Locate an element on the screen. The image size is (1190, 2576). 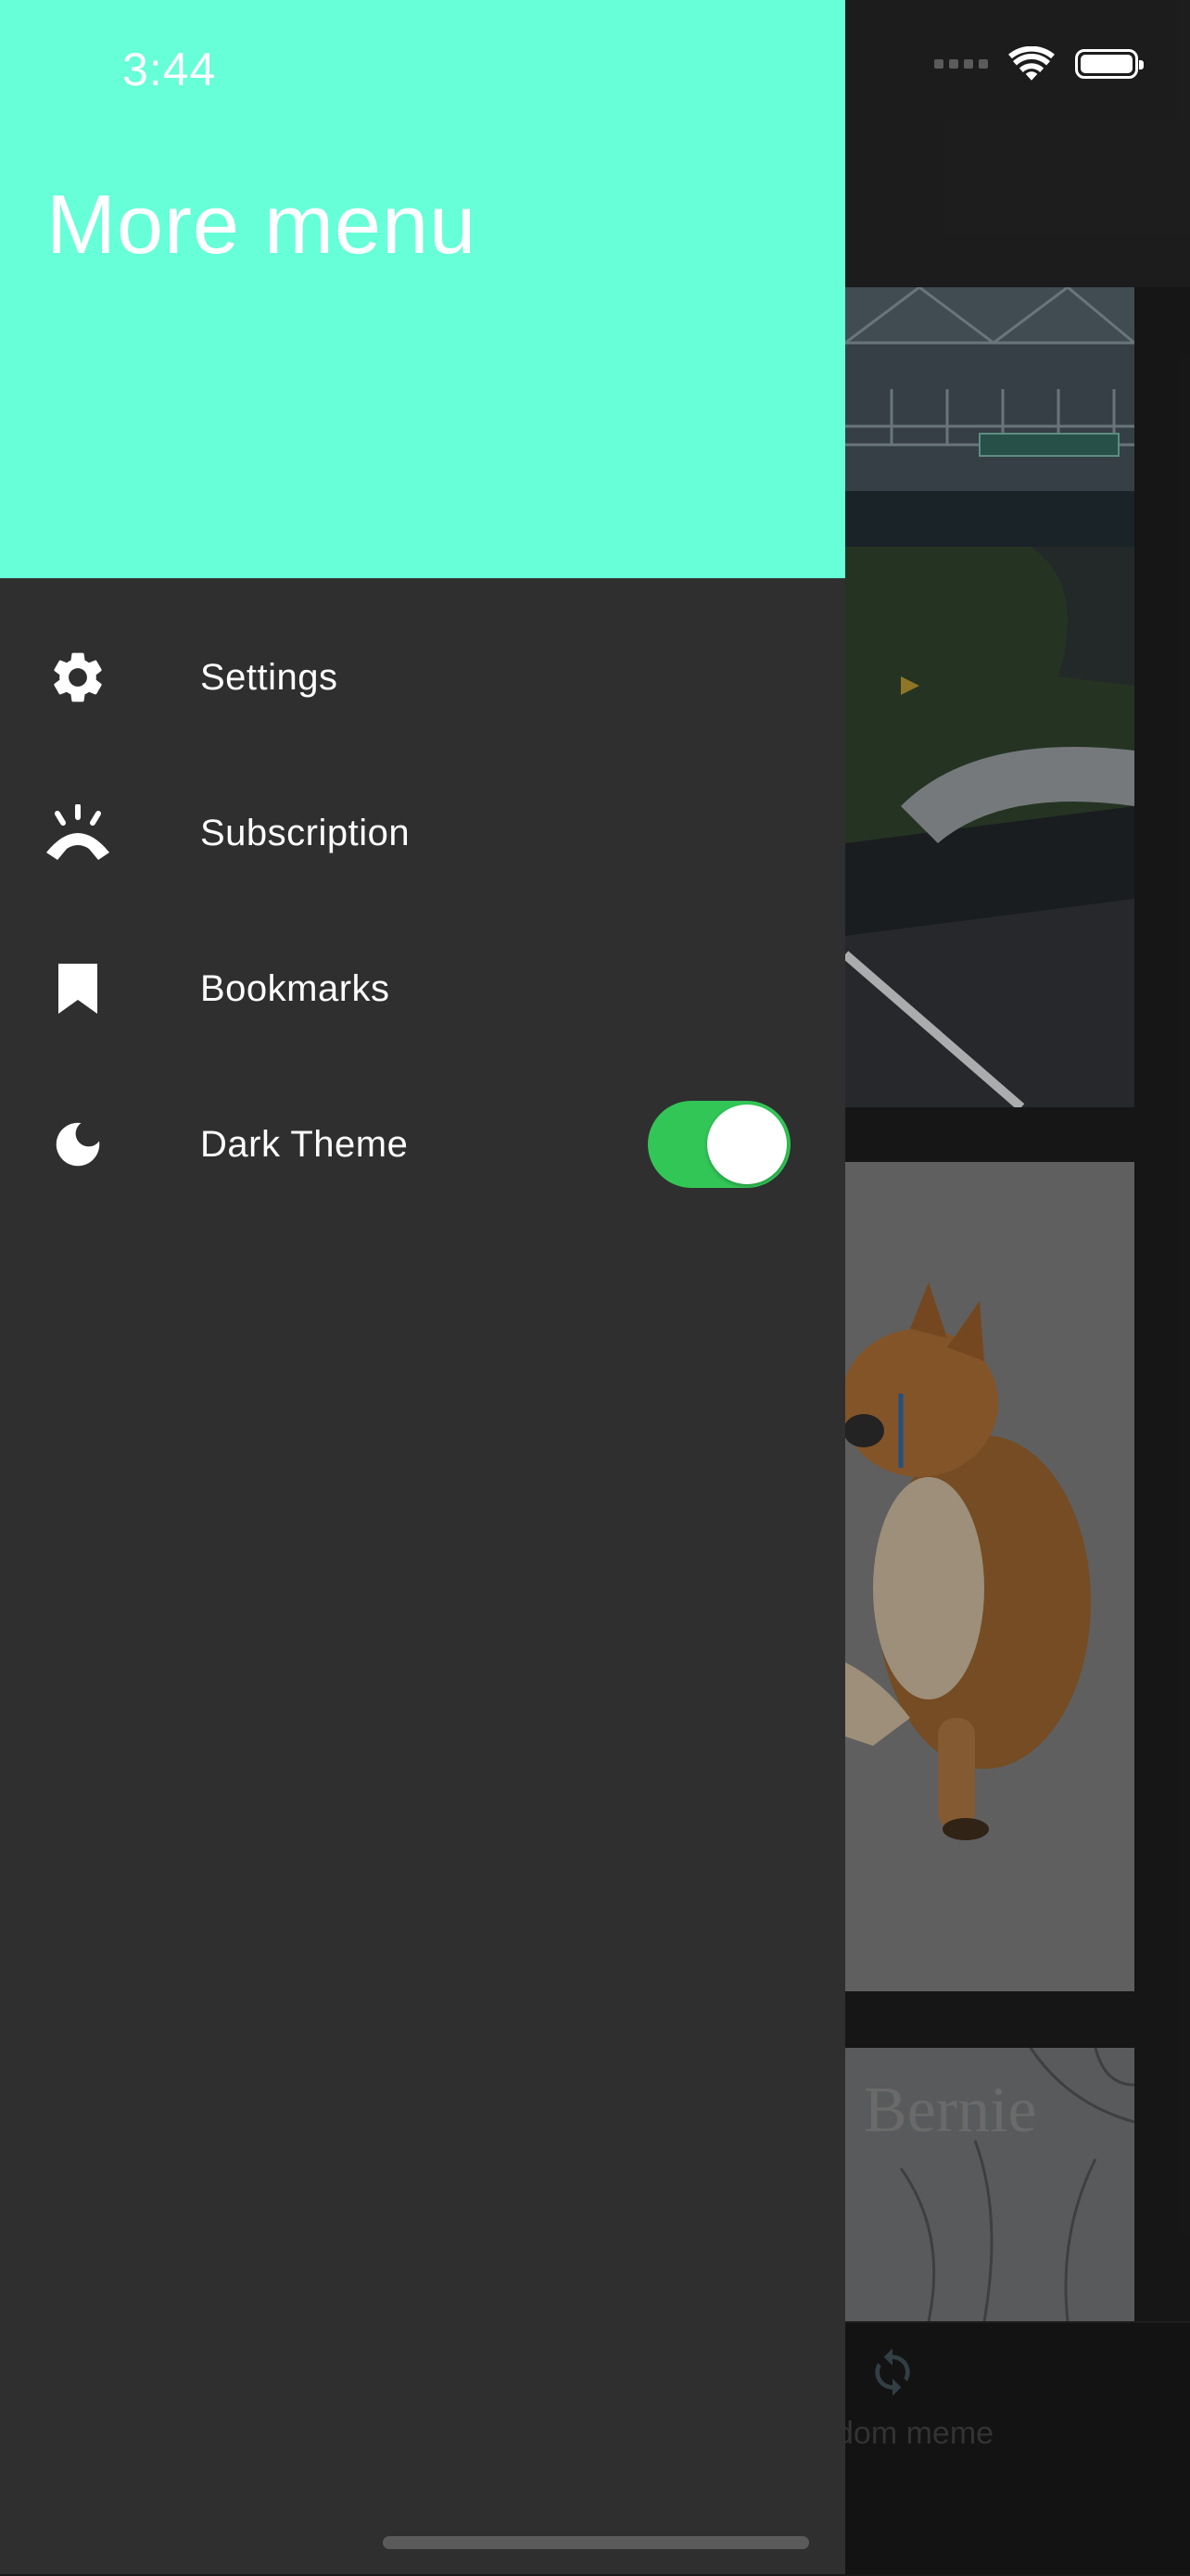
dark-theme-toggle is located at coordinates (719, 1144).